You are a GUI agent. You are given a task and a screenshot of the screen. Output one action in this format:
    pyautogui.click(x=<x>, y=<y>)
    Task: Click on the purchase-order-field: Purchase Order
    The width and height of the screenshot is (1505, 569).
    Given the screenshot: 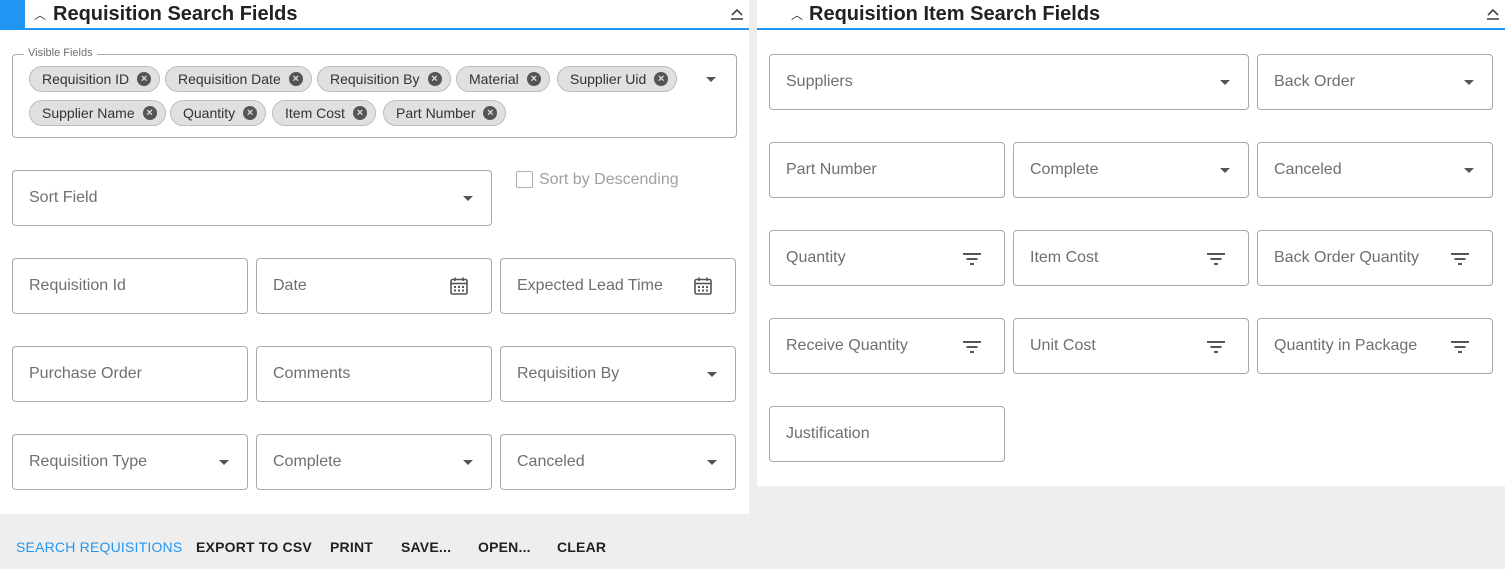 What is the action you would take?
    pyautogui.click(x=130, y=374)
    